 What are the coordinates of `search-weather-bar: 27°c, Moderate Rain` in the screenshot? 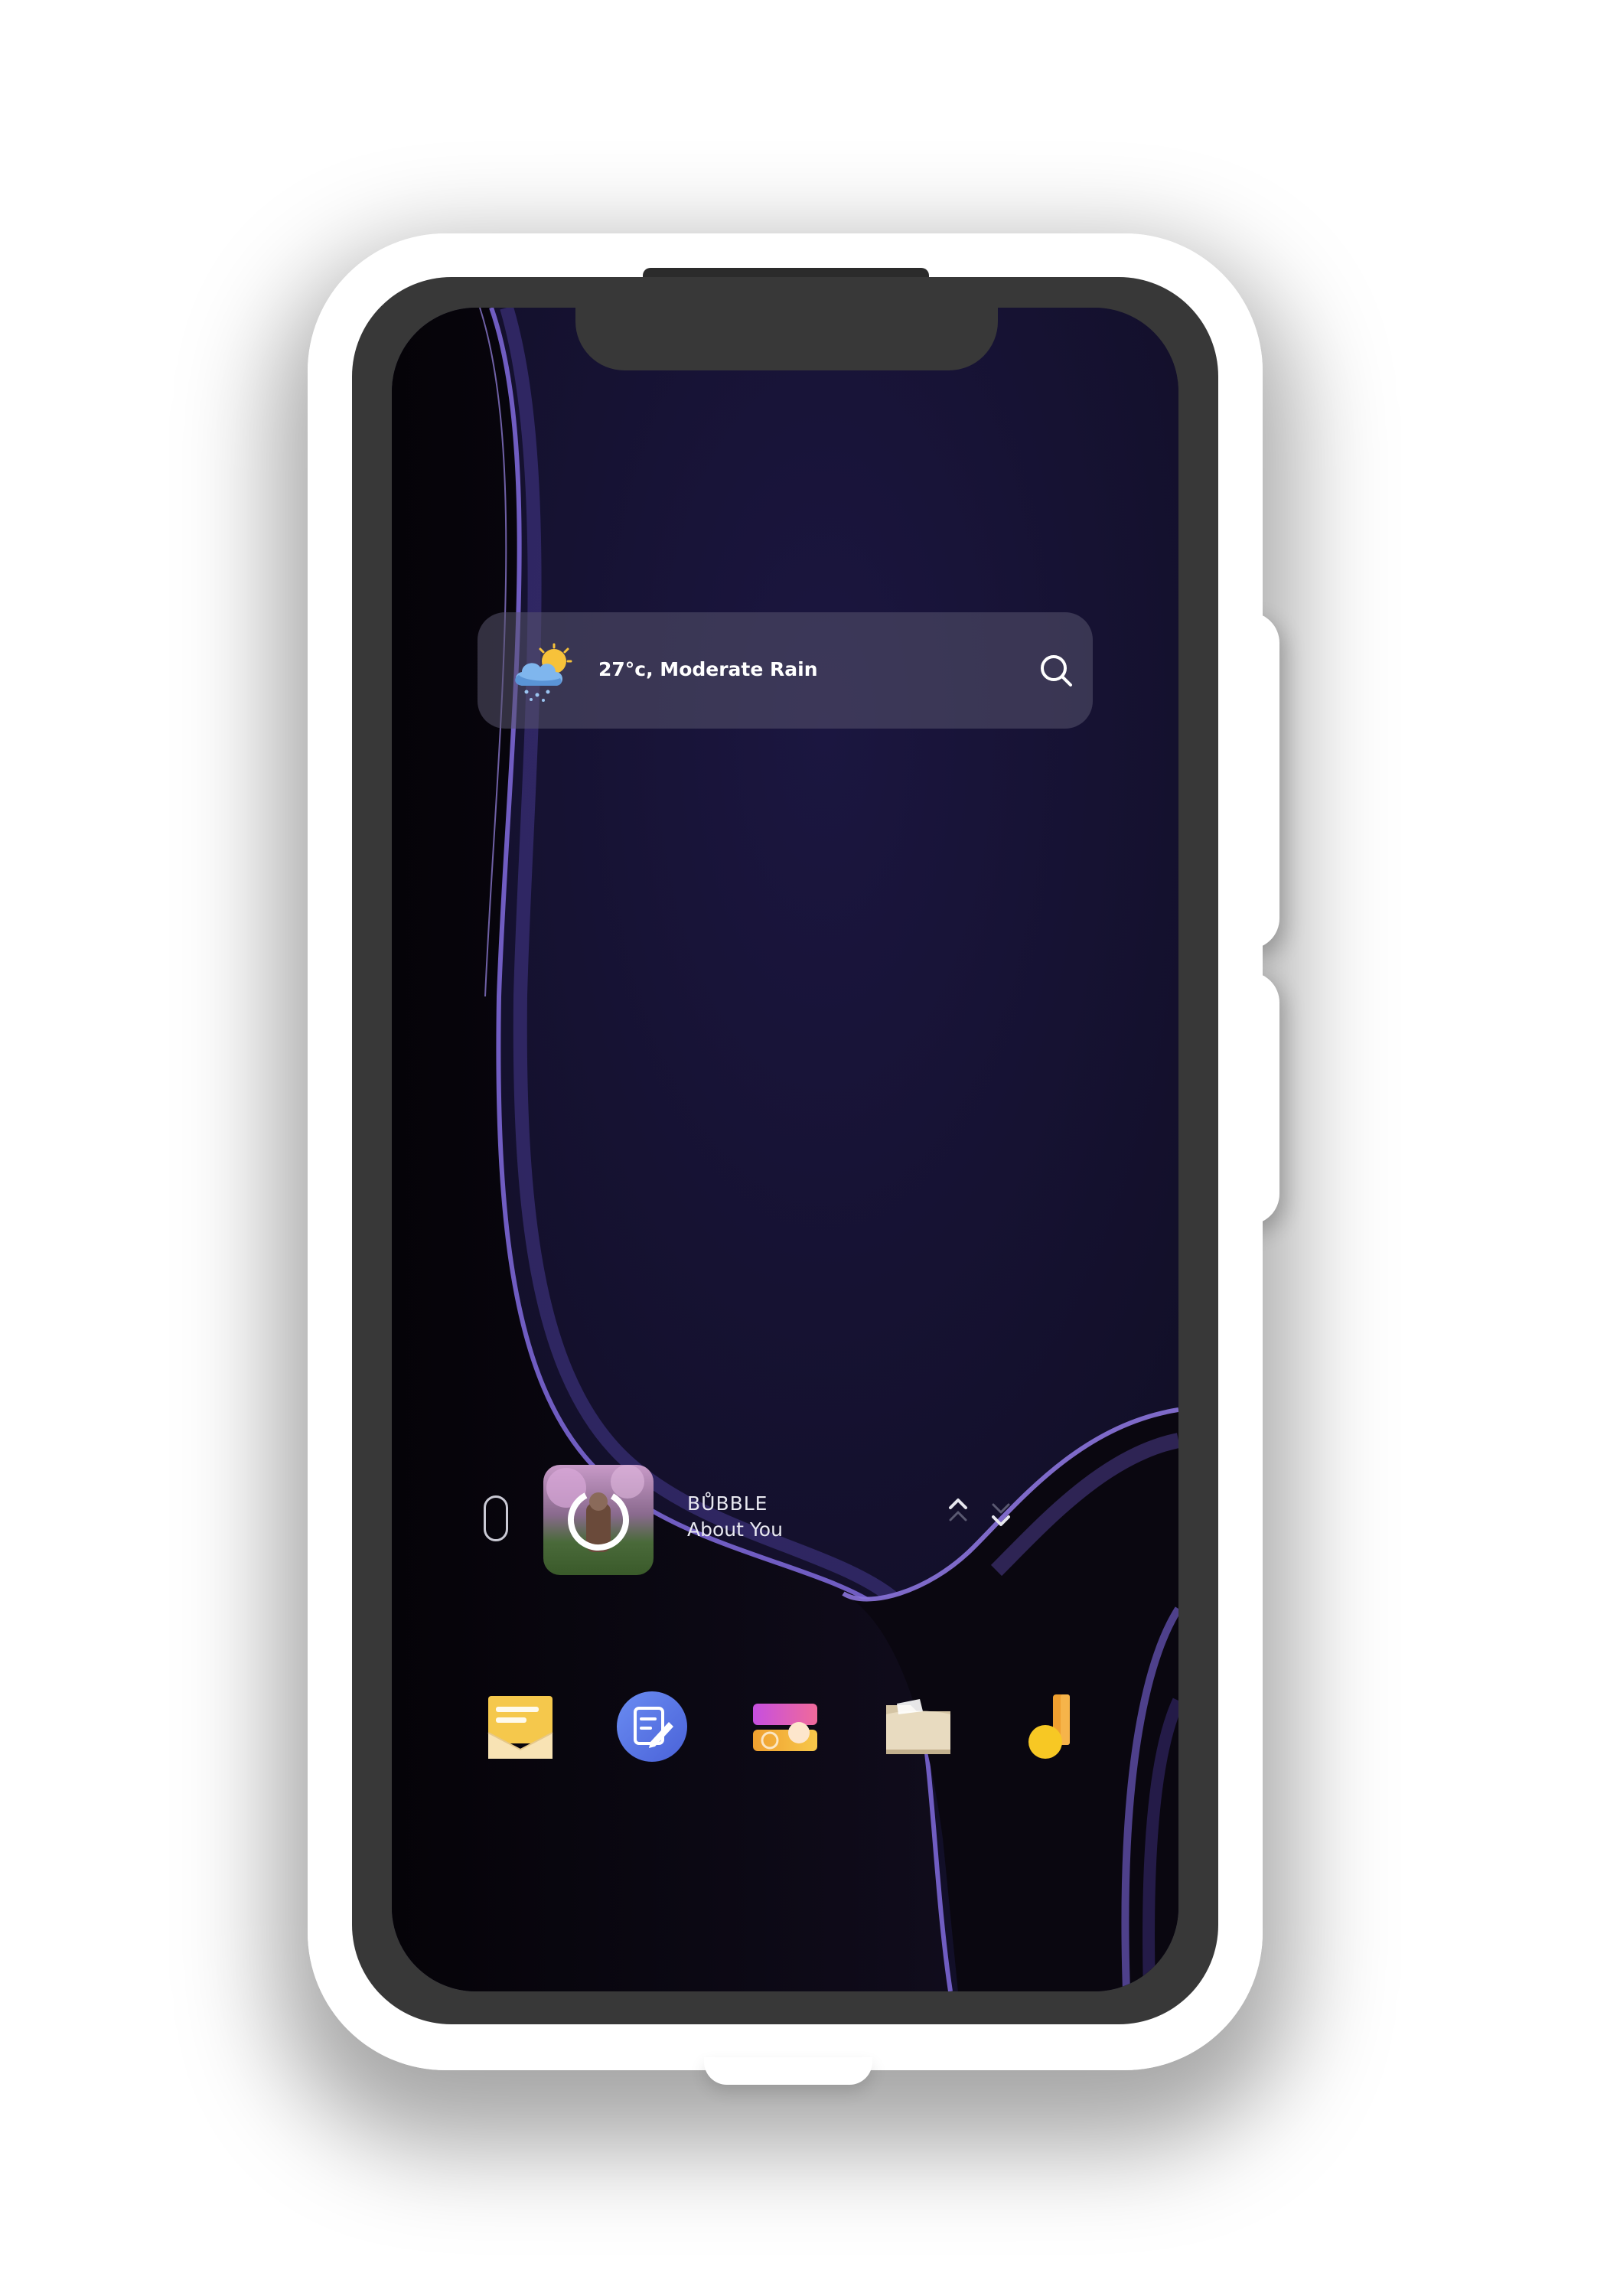 It's located at (785, 670).